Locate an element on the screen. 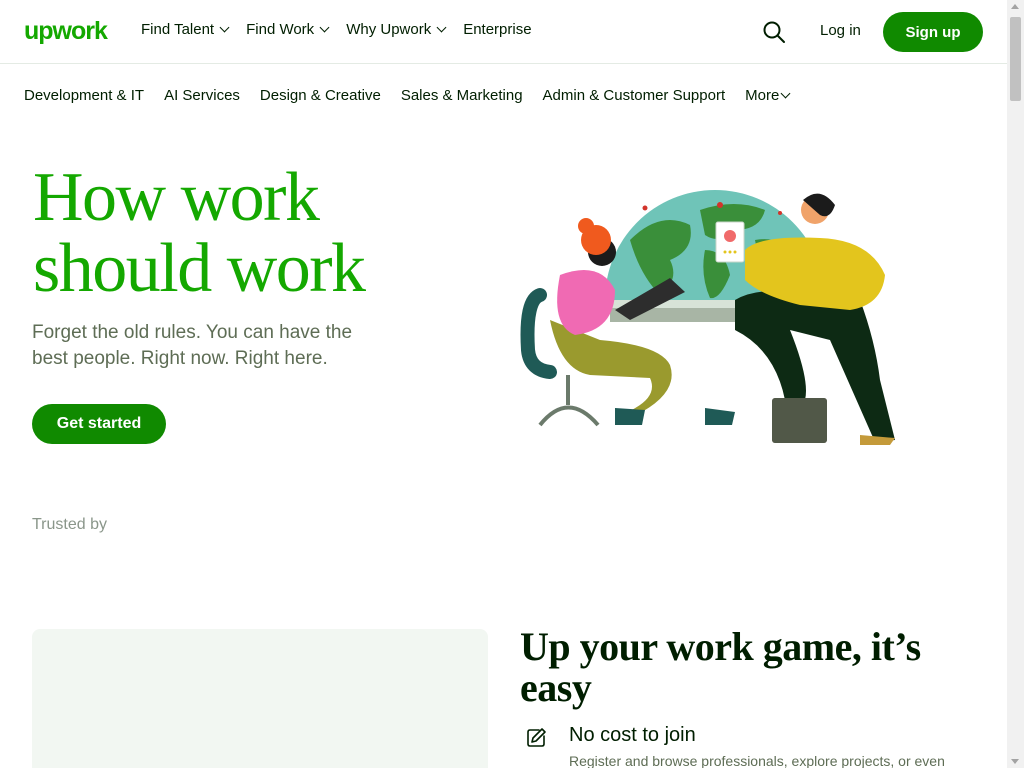 The image size is (1024, 768). nav-find-work: Find Work is located at coordinates (288, 29).